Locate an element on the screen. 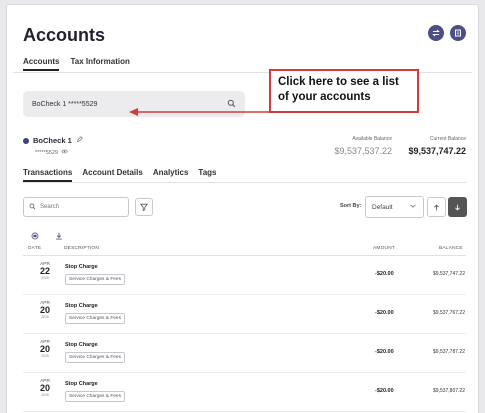 The height and width of the screenshot is (413, 485). arrow-down-icon is located at coordinates (457, 207).